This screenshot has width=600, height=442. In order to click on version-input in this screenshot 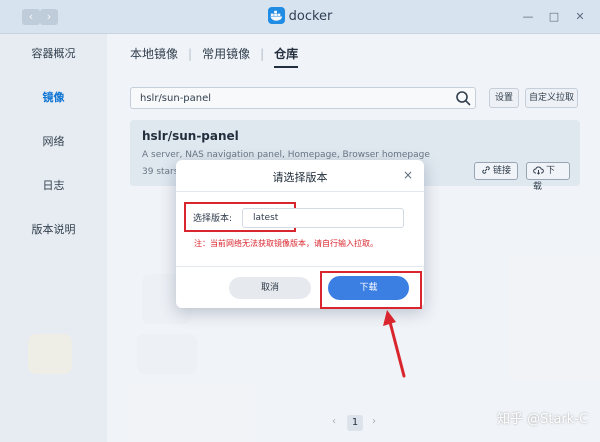, I will do `click(323, 218)`.